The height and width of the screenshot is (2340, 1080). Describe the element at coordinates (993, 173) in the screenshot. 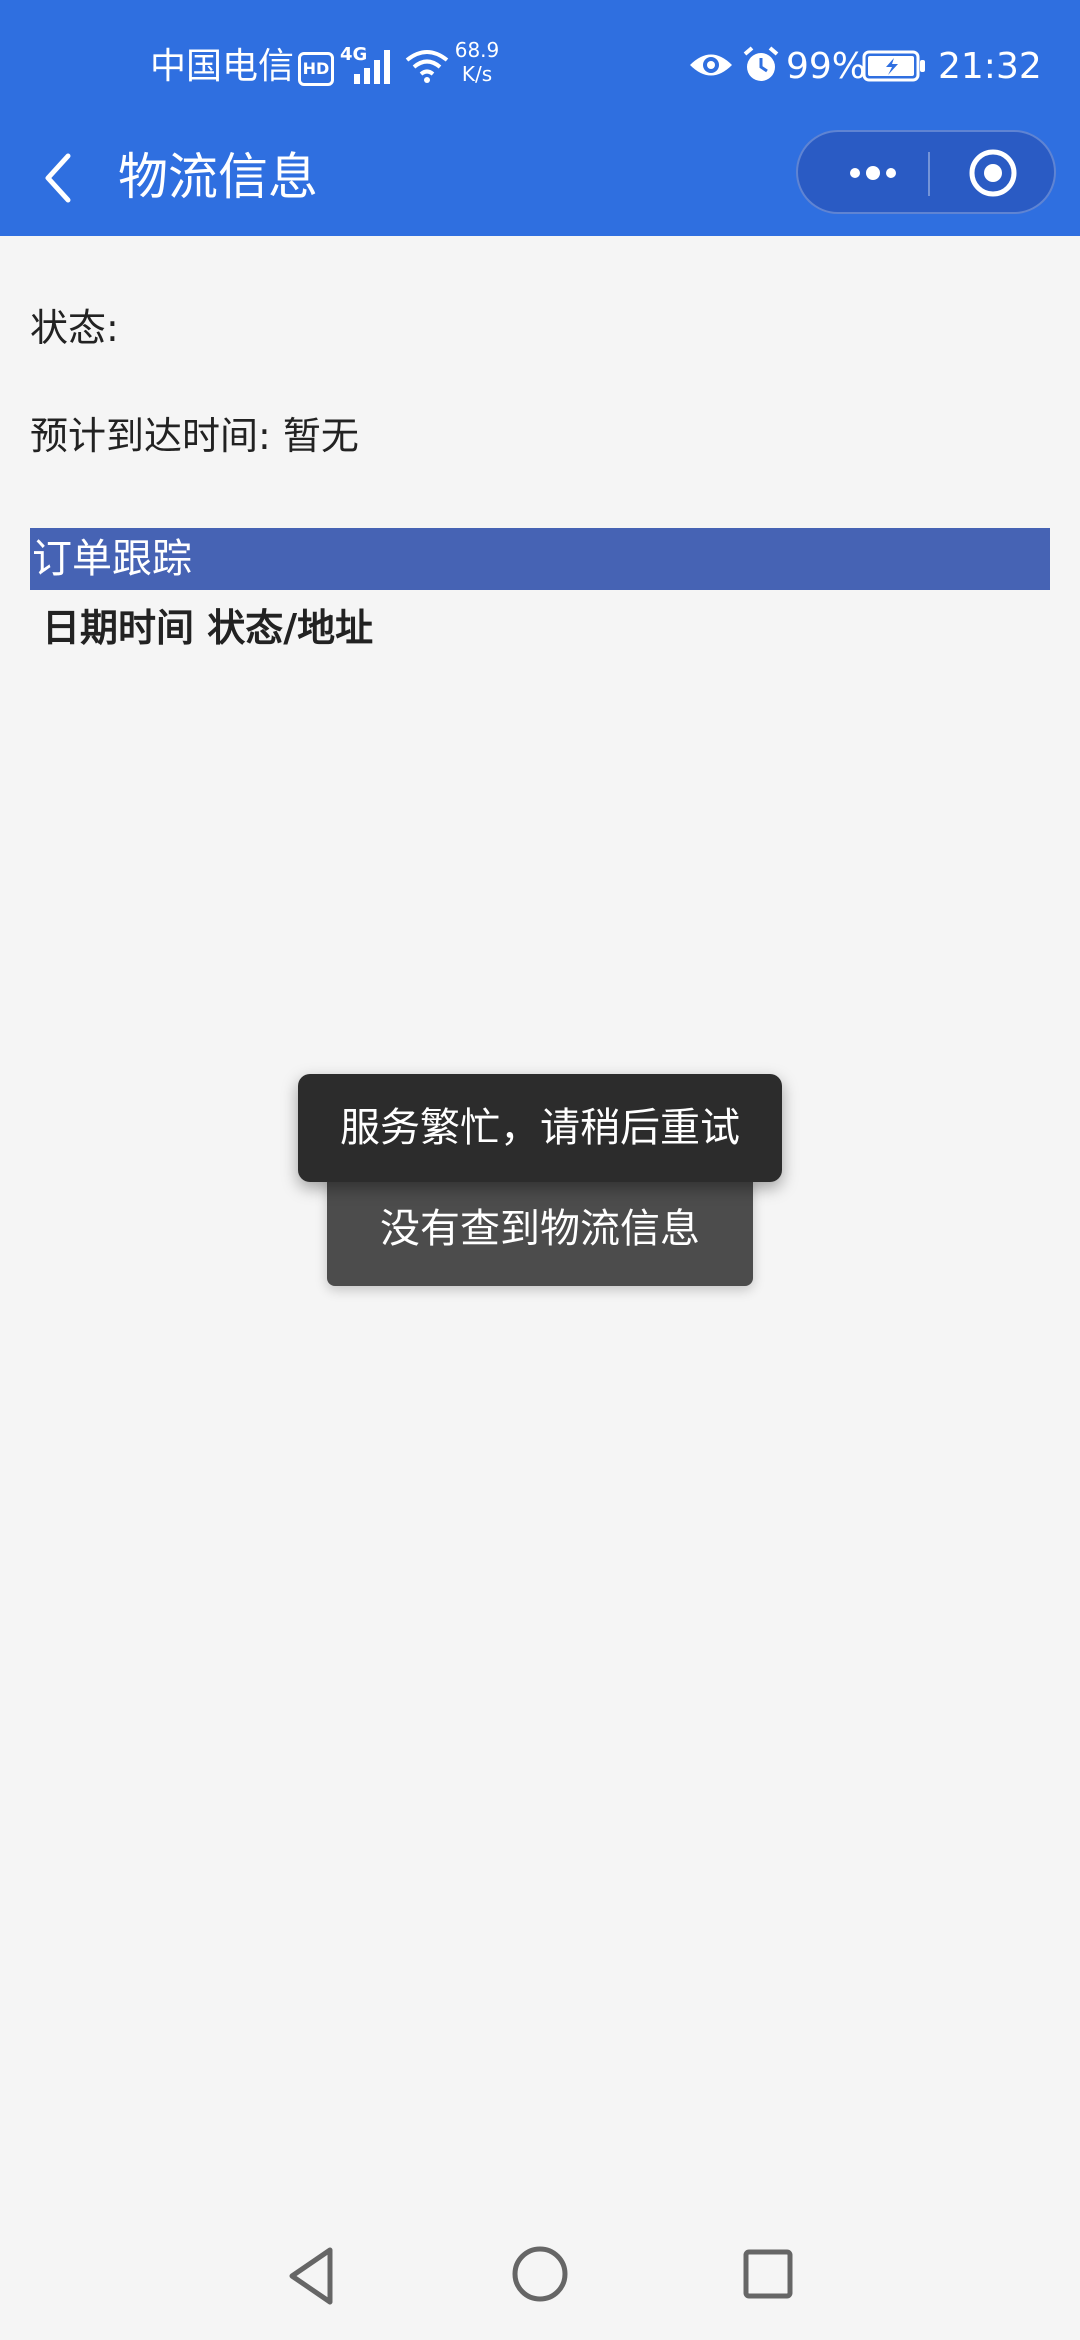

I see `target-close-icon` at that location.